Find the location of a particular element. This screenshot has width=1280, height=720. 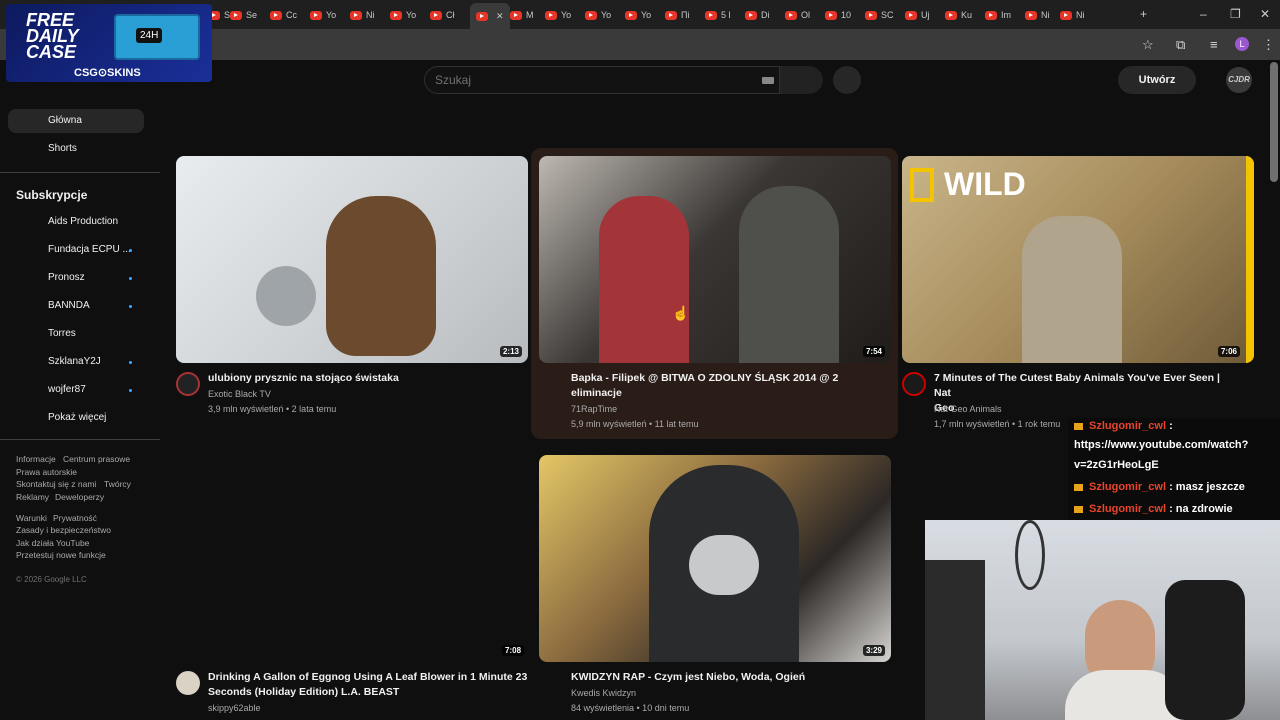

case-icon: 24H is located at coordinates (157, 37).